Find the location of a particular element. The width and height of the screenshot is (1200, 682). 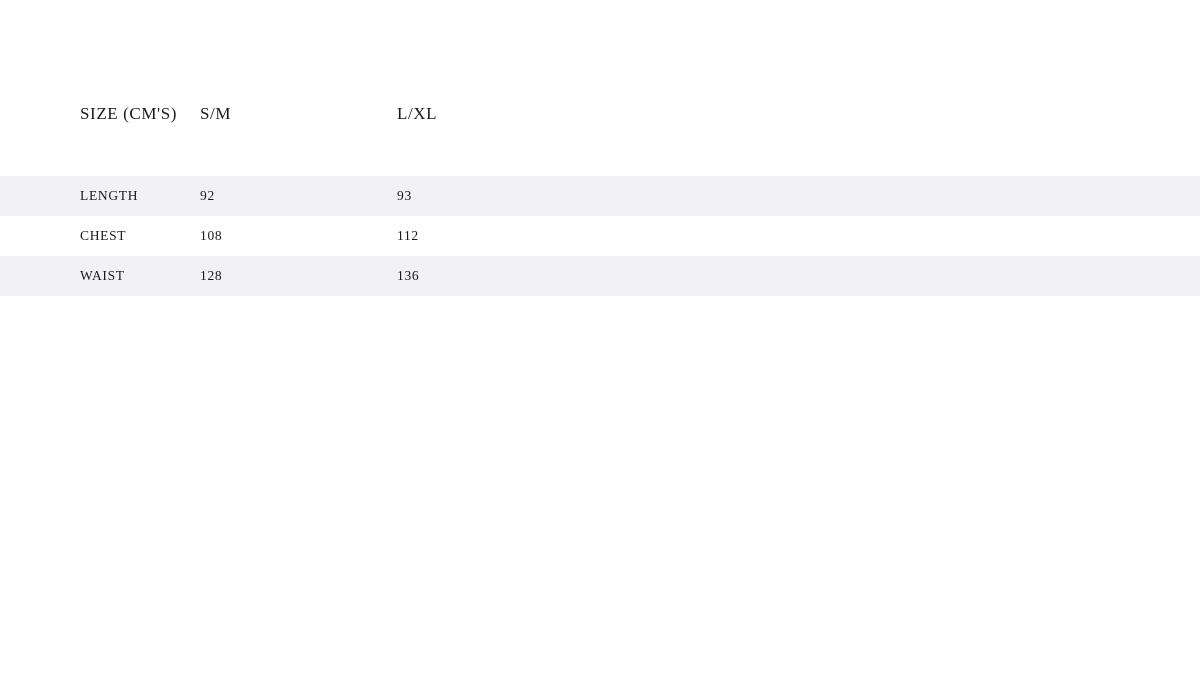

table-row: WAIST 128 136 is located at coordinates (600, 276).